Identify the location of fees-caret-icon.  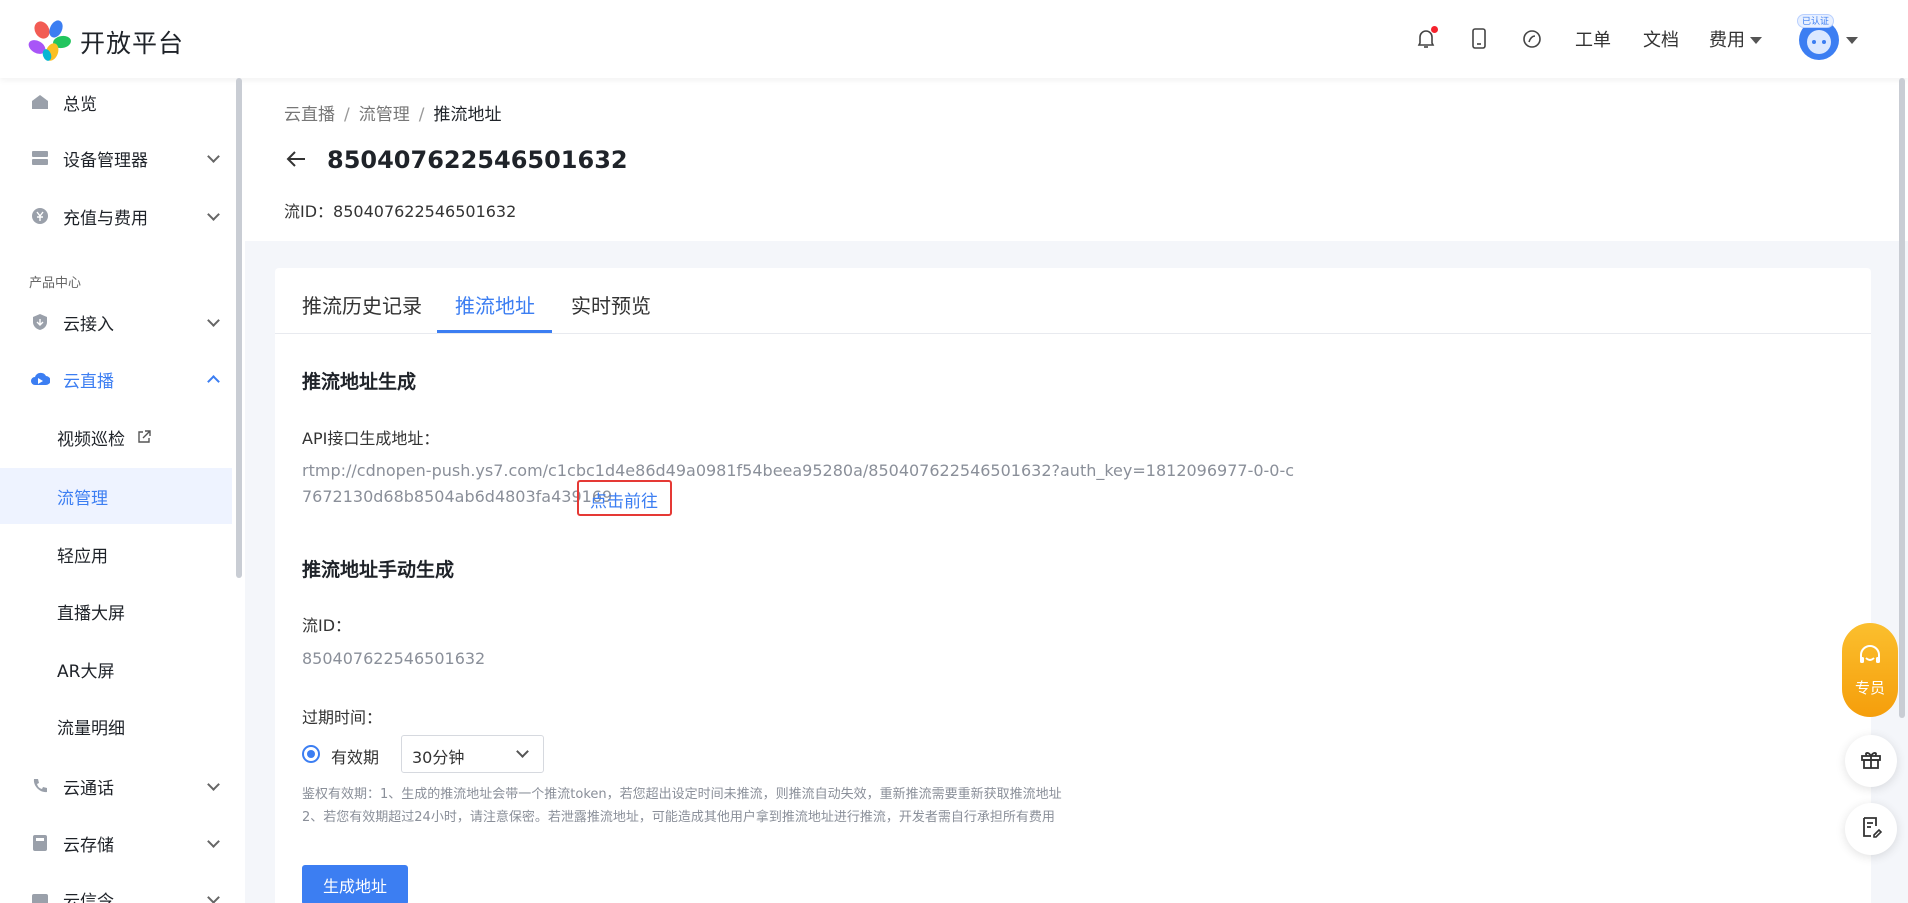
(1756, 40).